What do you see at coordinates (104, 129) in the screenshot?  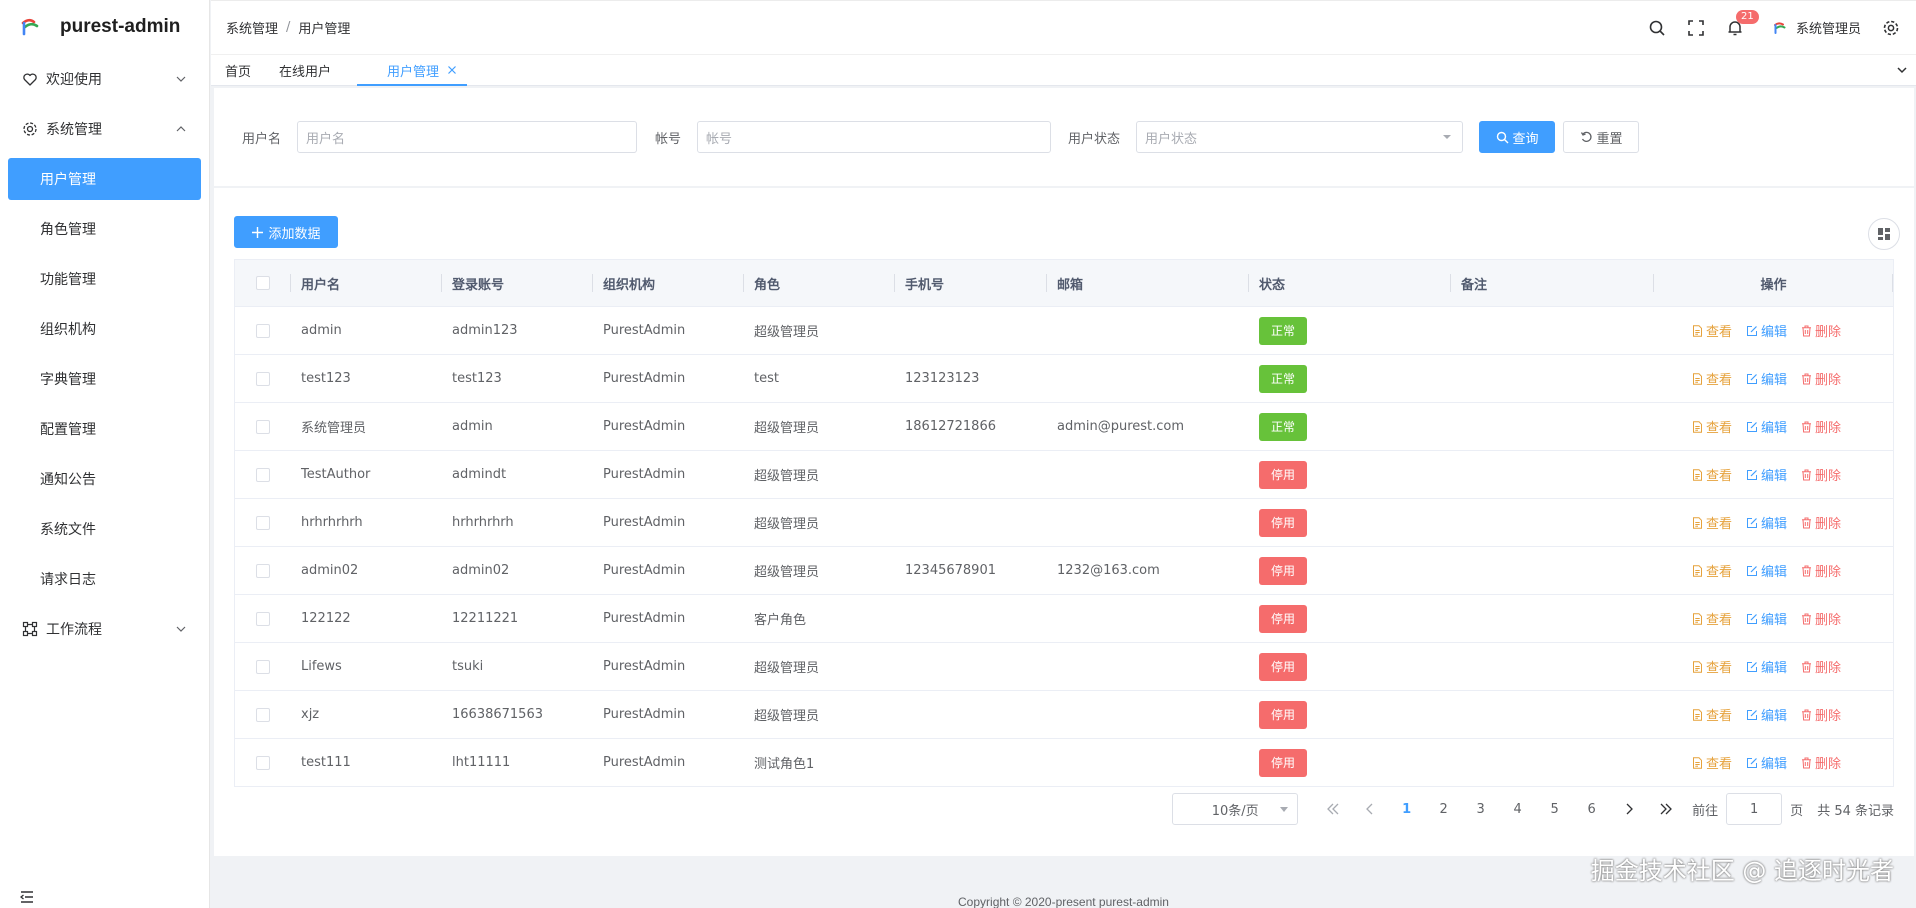 I see `menu-group-system: 系统管理` at bounding box center [104, 129].